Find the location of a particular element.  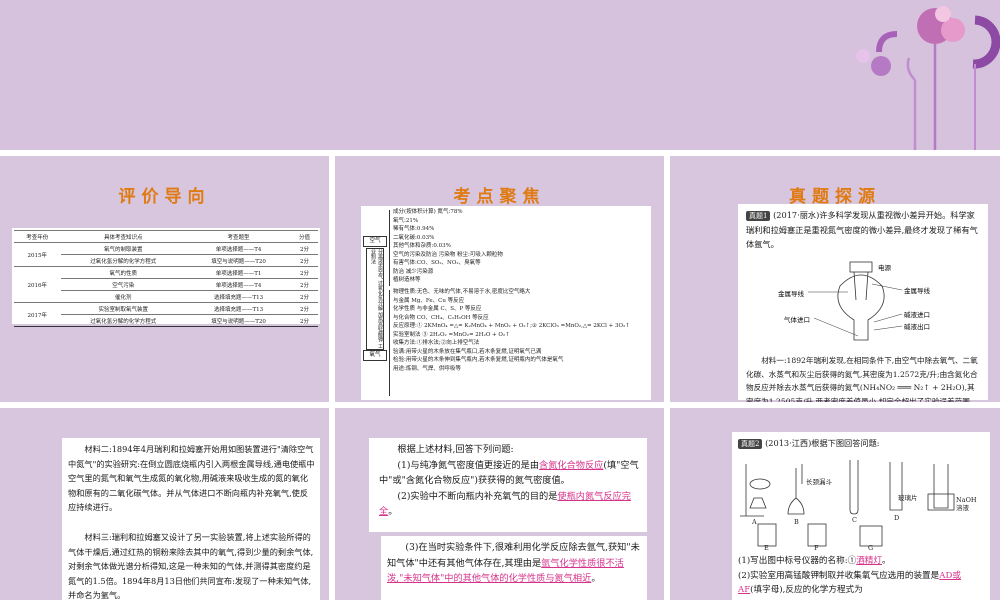

table-row: 2017年 实验室制取氧气装置 选择填充题——T13 2分 is located at coordinates (166, 314).